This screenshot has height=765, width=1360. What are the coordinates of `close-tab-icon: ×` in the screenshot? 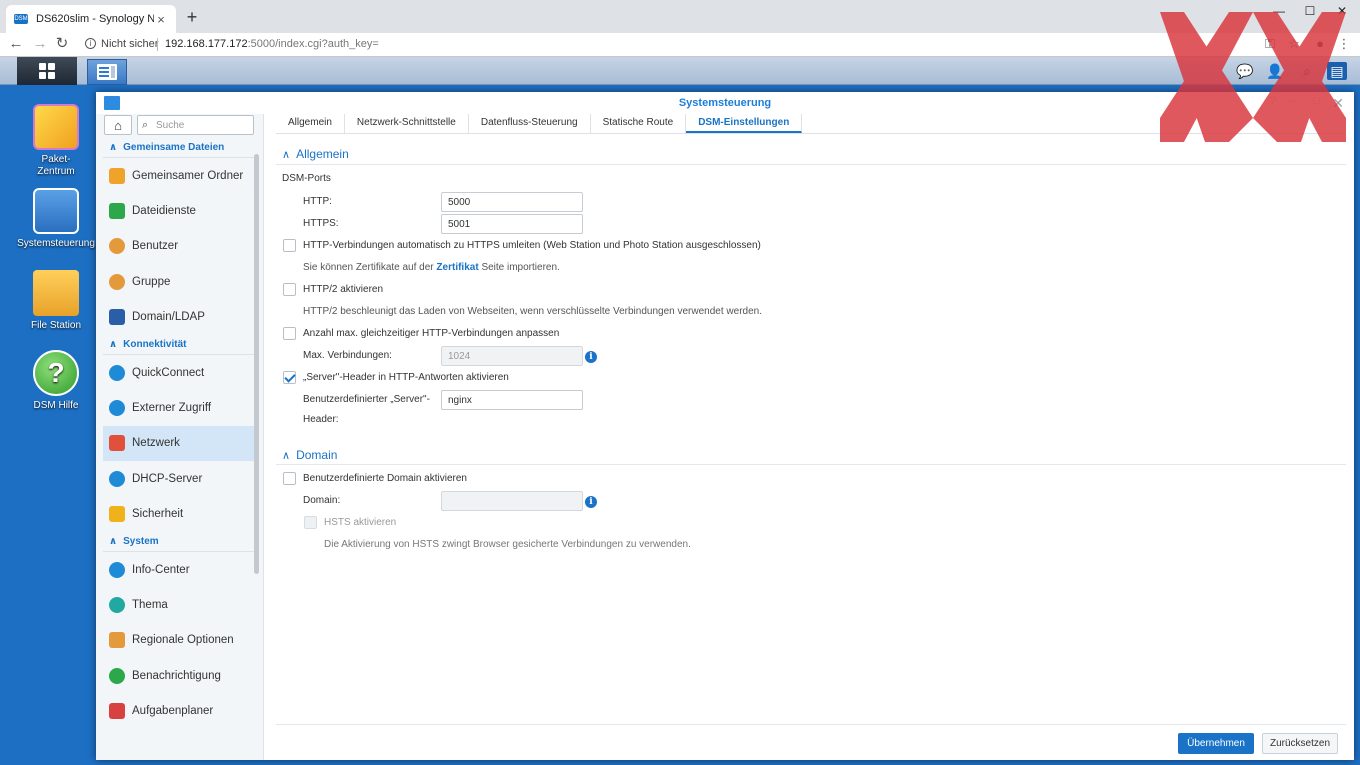 It's located at (161, 19).